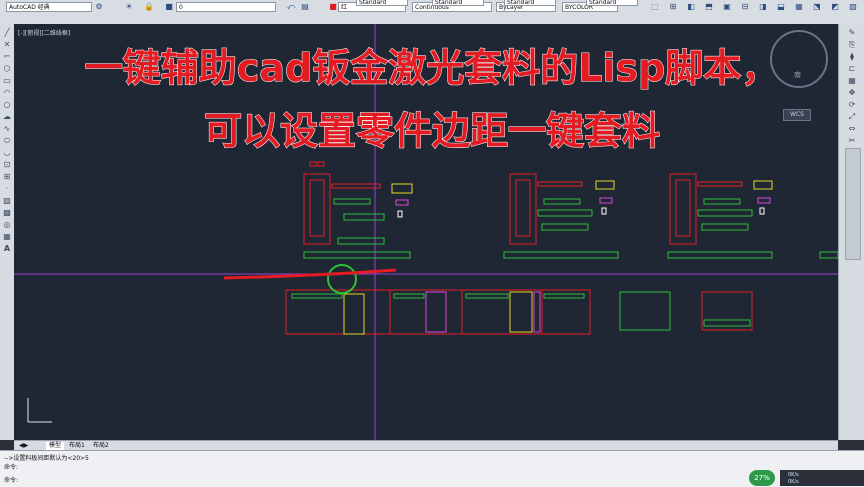 This screenshot has width=864, height=487. I want to click on line-tool-icon: ╱, so click(7, 33).